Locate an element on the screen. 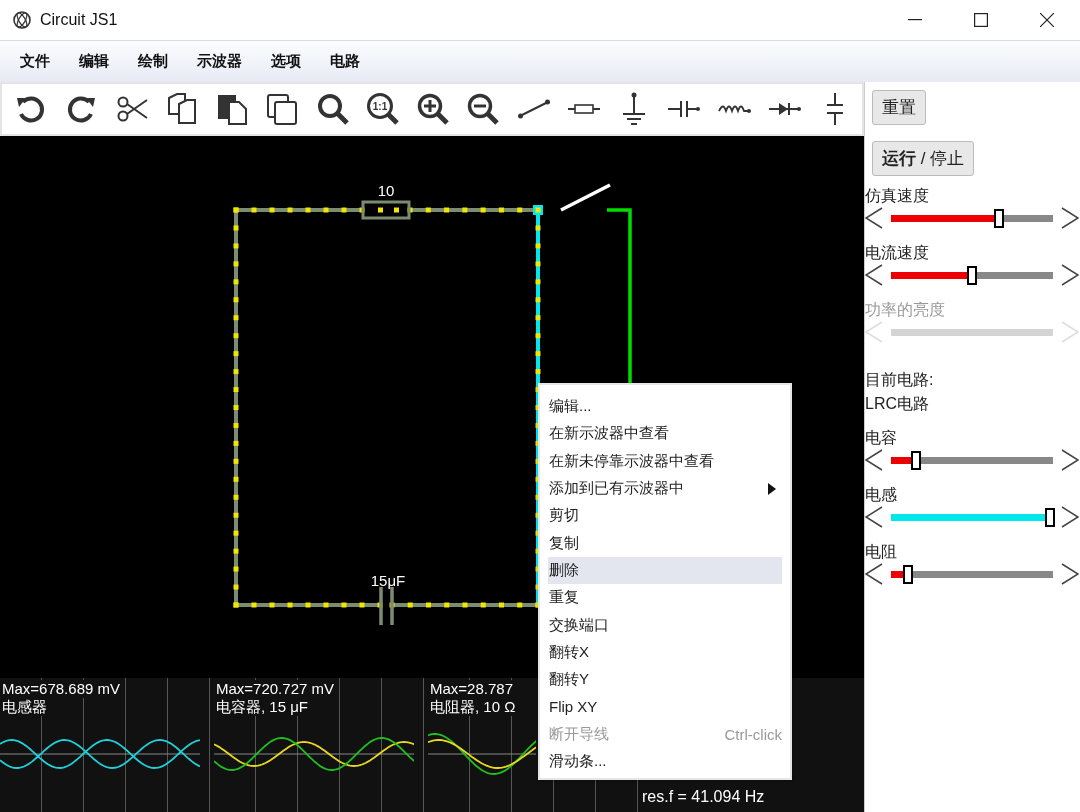  context-menu-item: 添加到已有示波器中 is located at coordinates (665, 488).